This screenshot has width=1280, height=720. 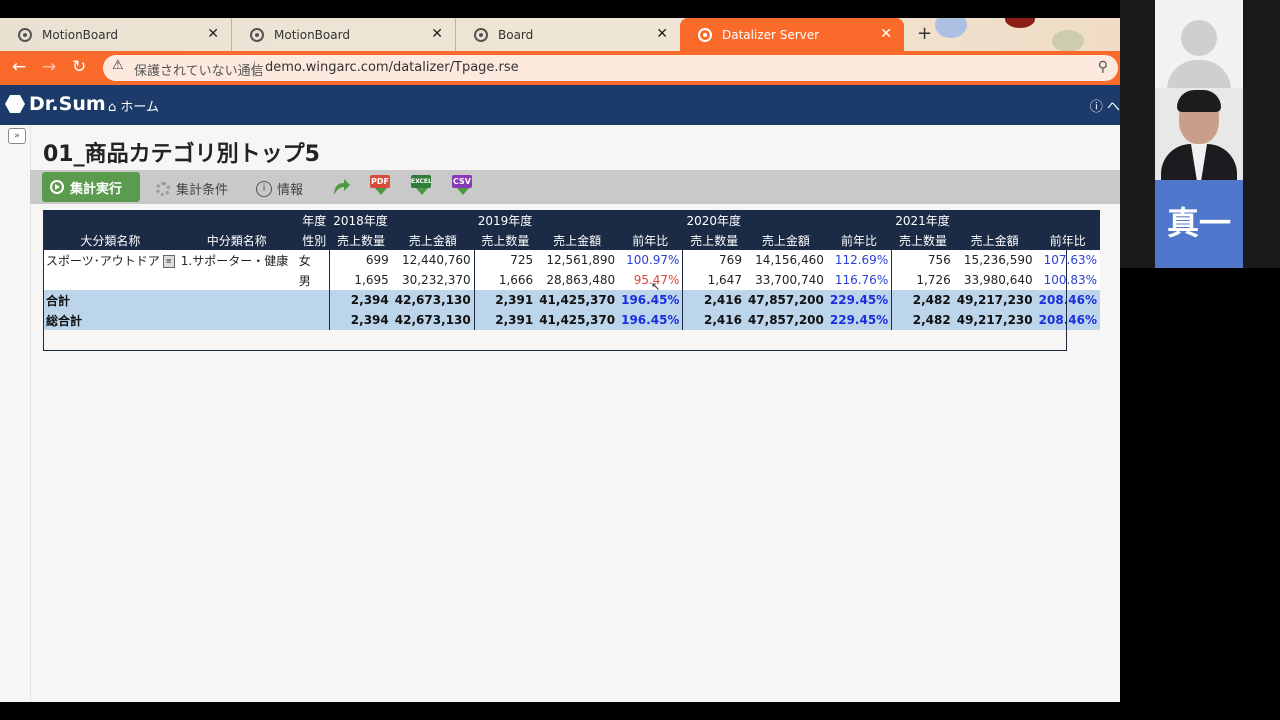 What do you see at coordinates (1103, 67) in the screenshot?
I see `zoom-icon: ⚲` at bounding box center [1103, 67].